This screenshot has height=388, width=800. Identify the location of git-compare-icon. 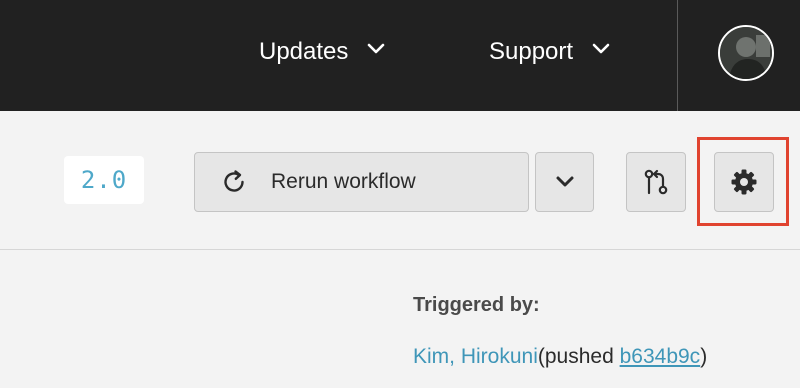
(656, 182).